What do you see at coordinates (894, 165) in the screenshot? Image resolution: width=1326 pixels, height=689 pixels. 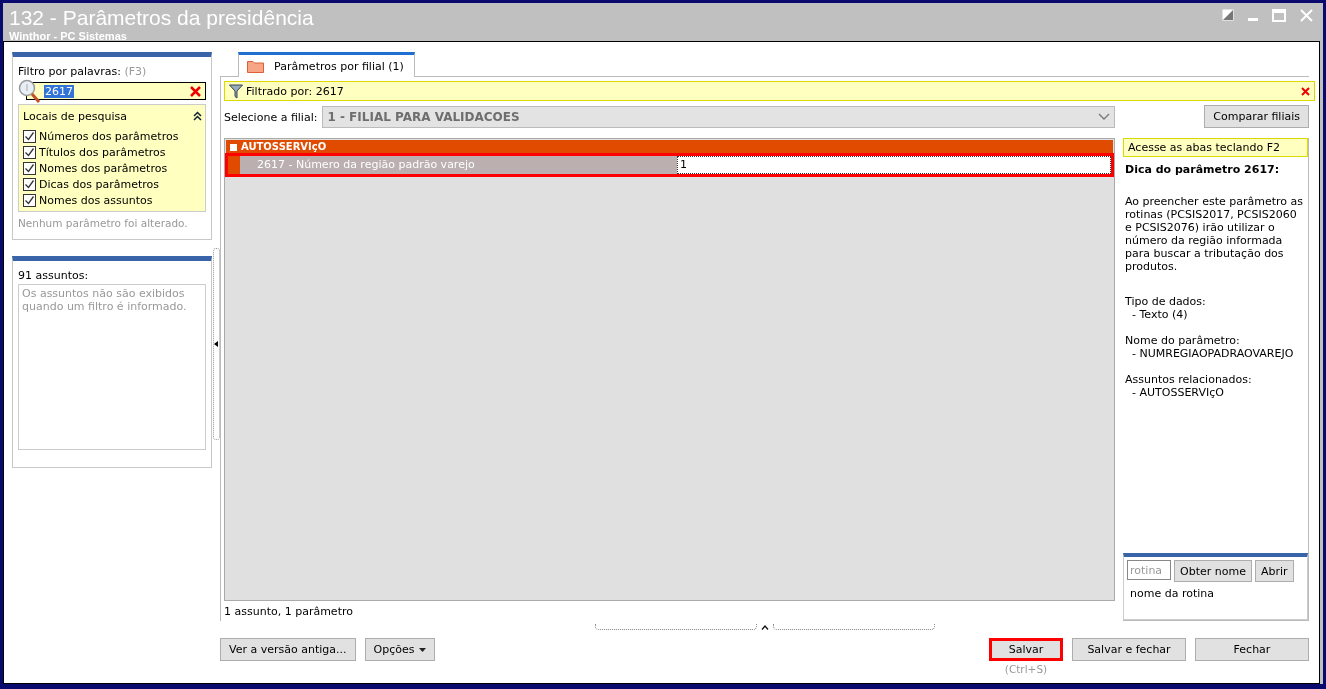 I see `parameter-value: 1` at bounding box center [894, 165].